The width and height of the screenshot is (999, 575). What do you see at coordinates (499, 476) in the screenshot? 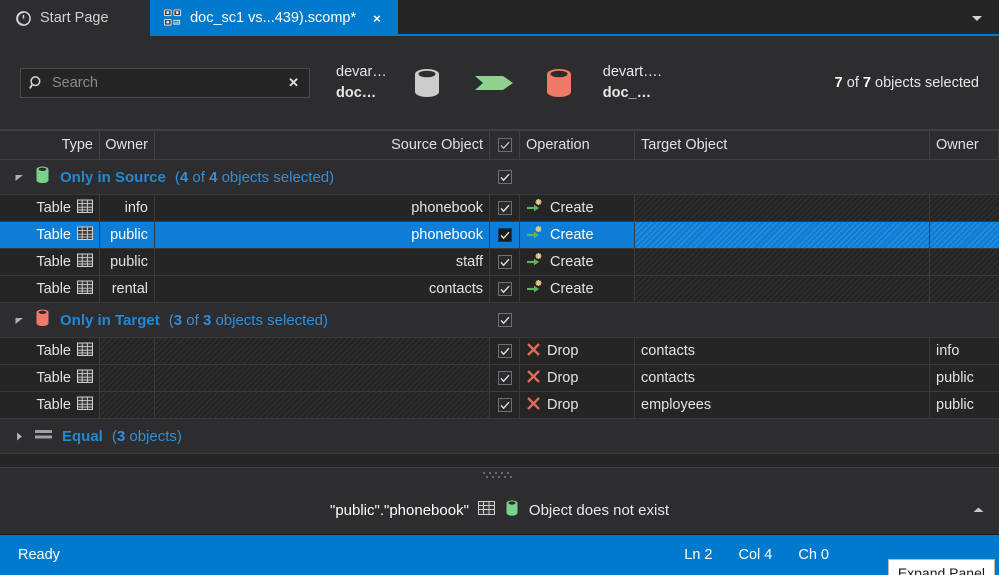
I see `panel-splitter` at bounding box center [499, 476].